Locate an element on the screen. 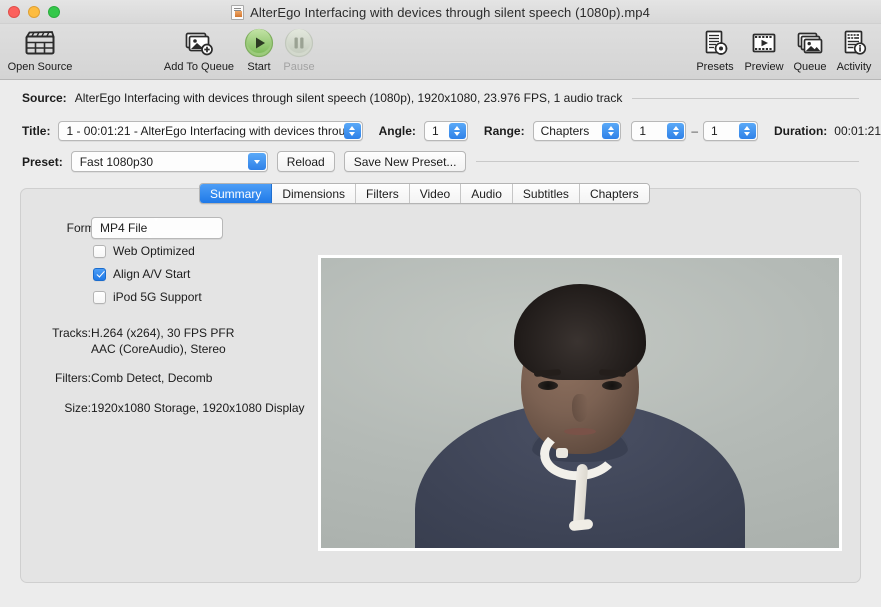 The width and height of the screenshot is (881, 607). document-info-icon is located at coordinates (854, 43).